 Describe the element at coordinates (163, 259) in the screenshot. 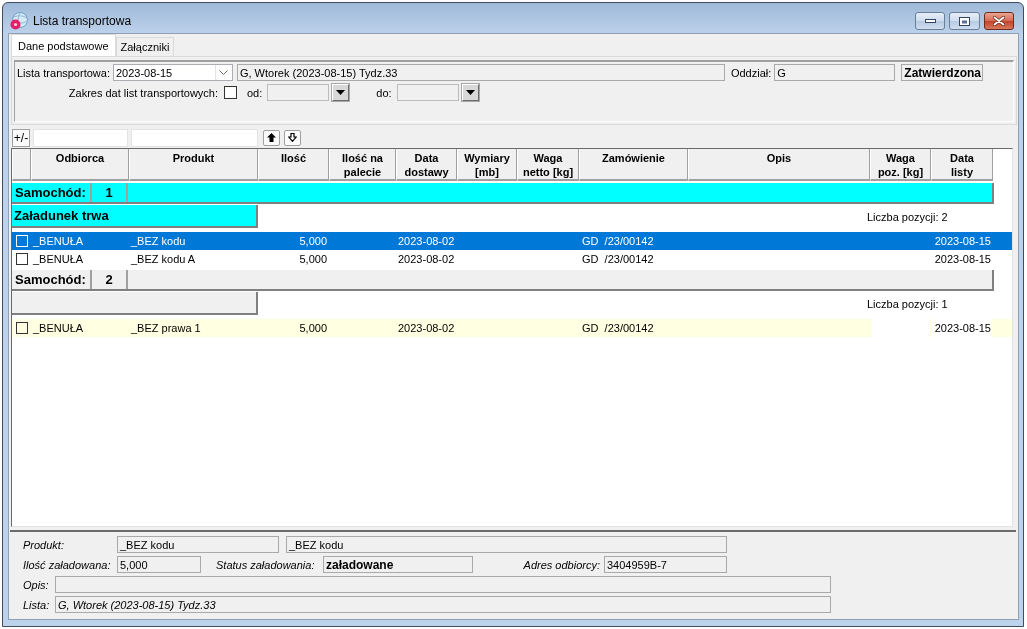

I see `table-cell-text: _BEZ kodu A` at that location.